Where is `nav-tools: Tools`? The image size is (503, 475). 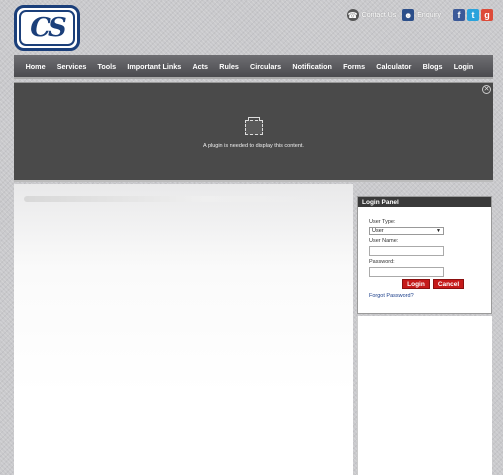
nav-tools: Tools is located at coordinates (107, 66).